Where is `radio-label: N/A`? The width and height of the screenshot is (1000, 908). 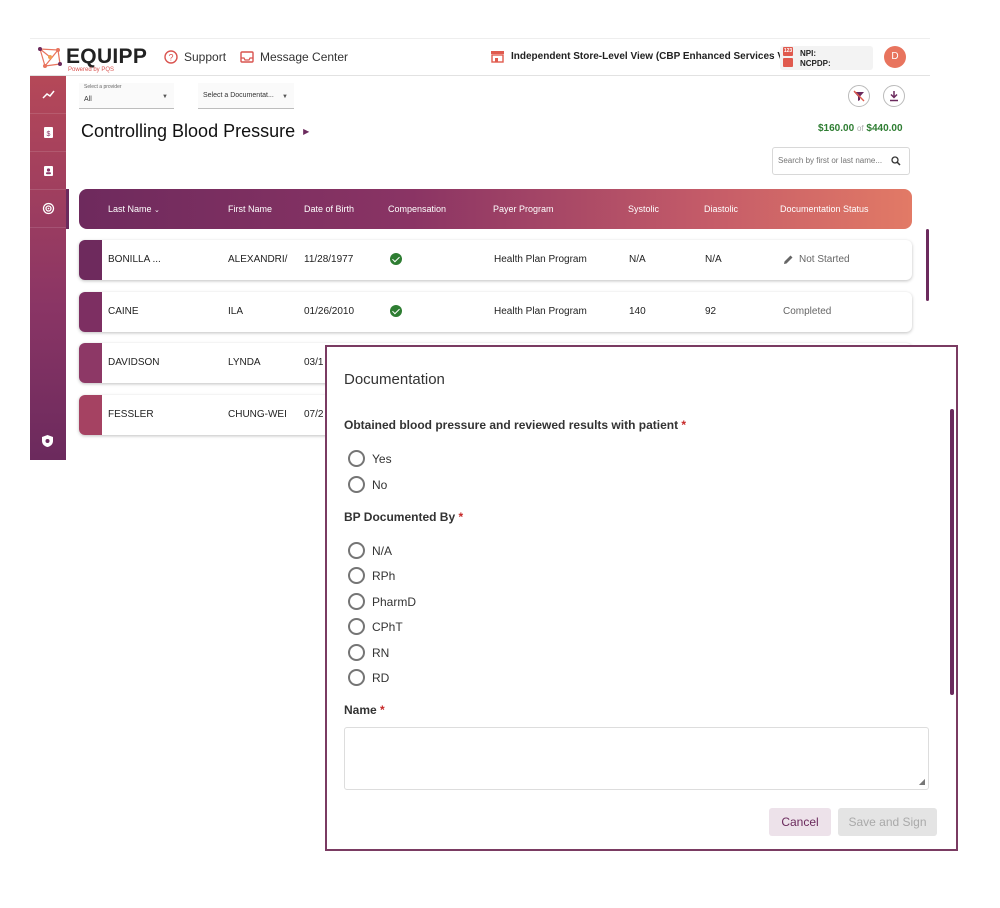 radio-label: N/A is located at coordinates (382, 550).